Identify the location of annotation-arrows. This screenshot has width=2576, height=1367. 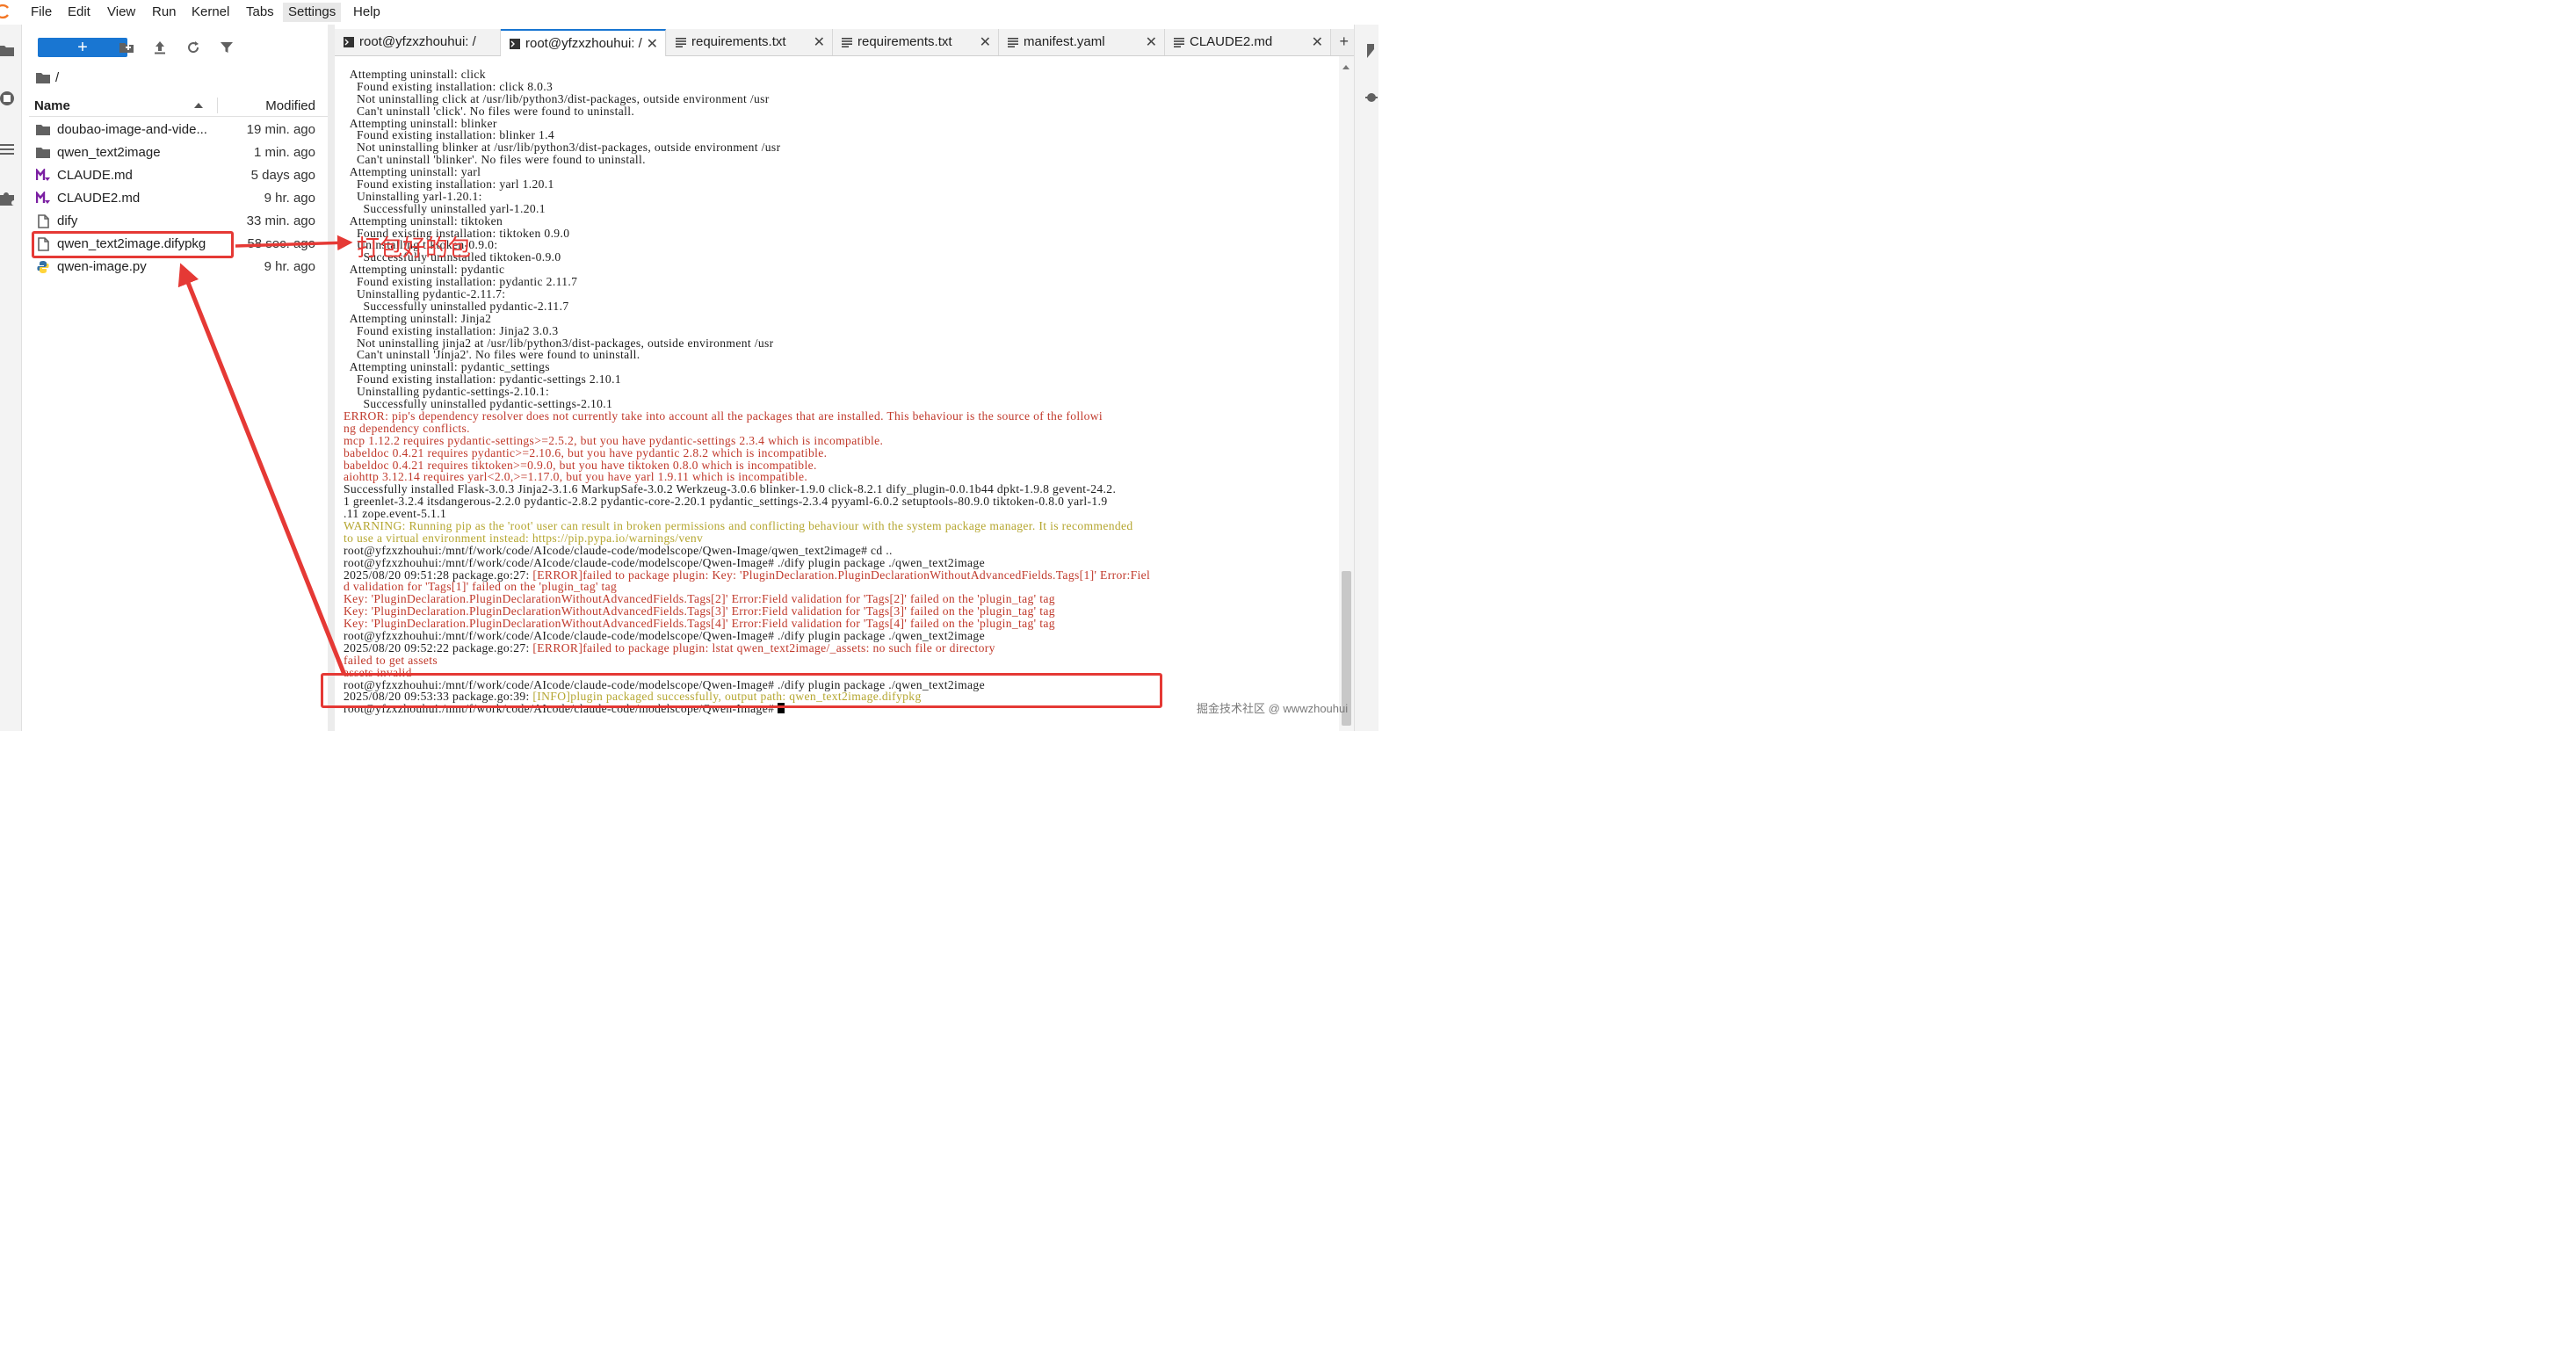
(265, 456).